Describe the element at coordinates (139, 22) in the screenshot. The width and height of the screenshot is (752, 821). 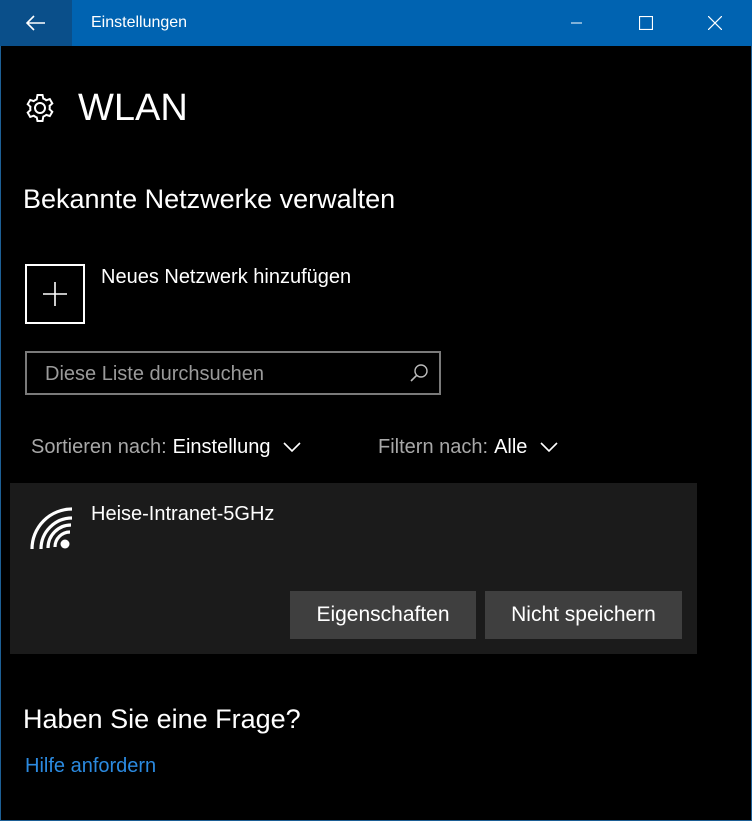
I see `window-title: Einstellungen` at that location.